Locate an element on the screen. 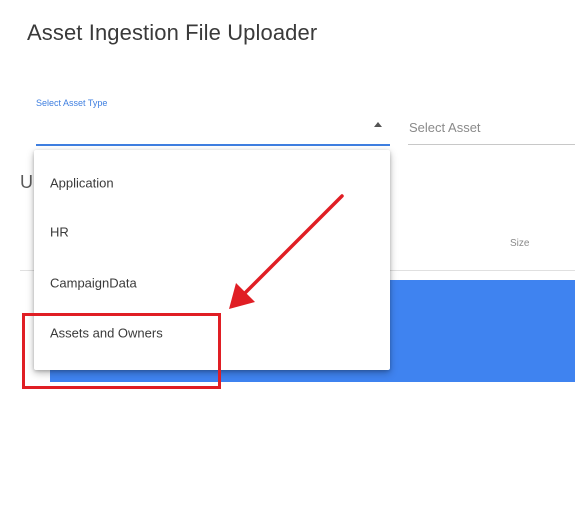 Image resolution: width=575 pixels, height=510 pixels. menu-item-application: Application is located at coordinates (212, 183).